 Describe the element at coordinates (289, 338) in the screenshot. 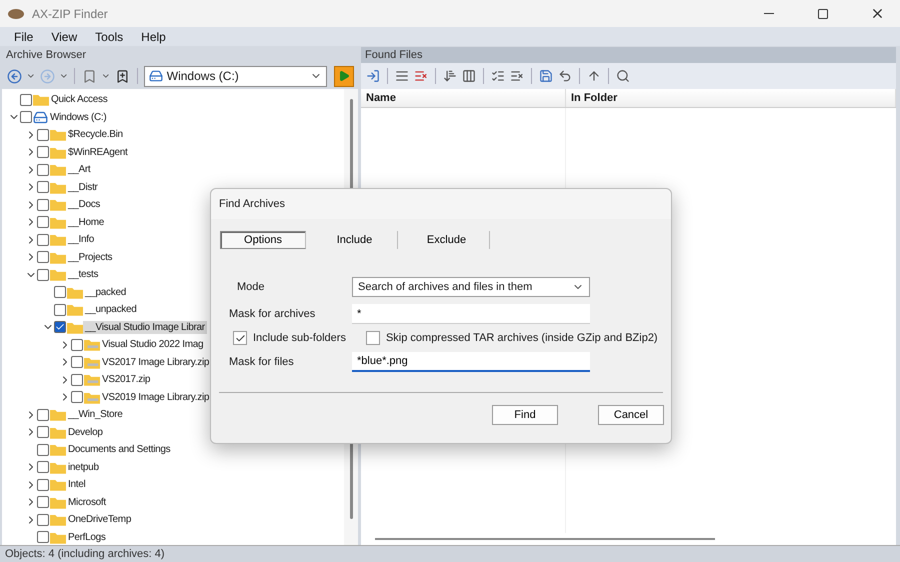

I see `checkbox: Include sub-folders` at that location.